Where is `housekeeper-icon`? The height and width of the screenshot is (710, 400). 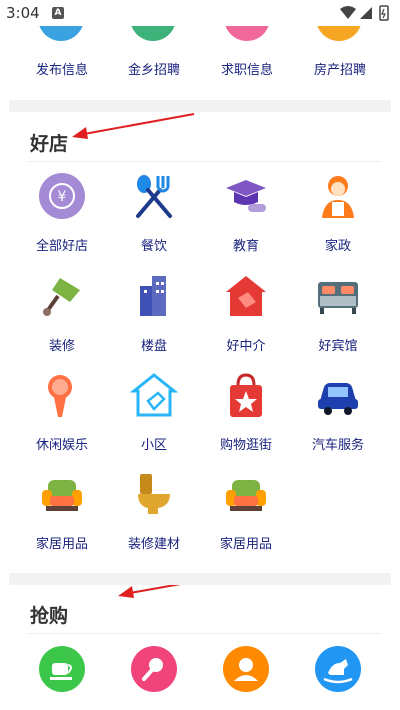 housekeeper-icon is located at coordinates (338, 197).